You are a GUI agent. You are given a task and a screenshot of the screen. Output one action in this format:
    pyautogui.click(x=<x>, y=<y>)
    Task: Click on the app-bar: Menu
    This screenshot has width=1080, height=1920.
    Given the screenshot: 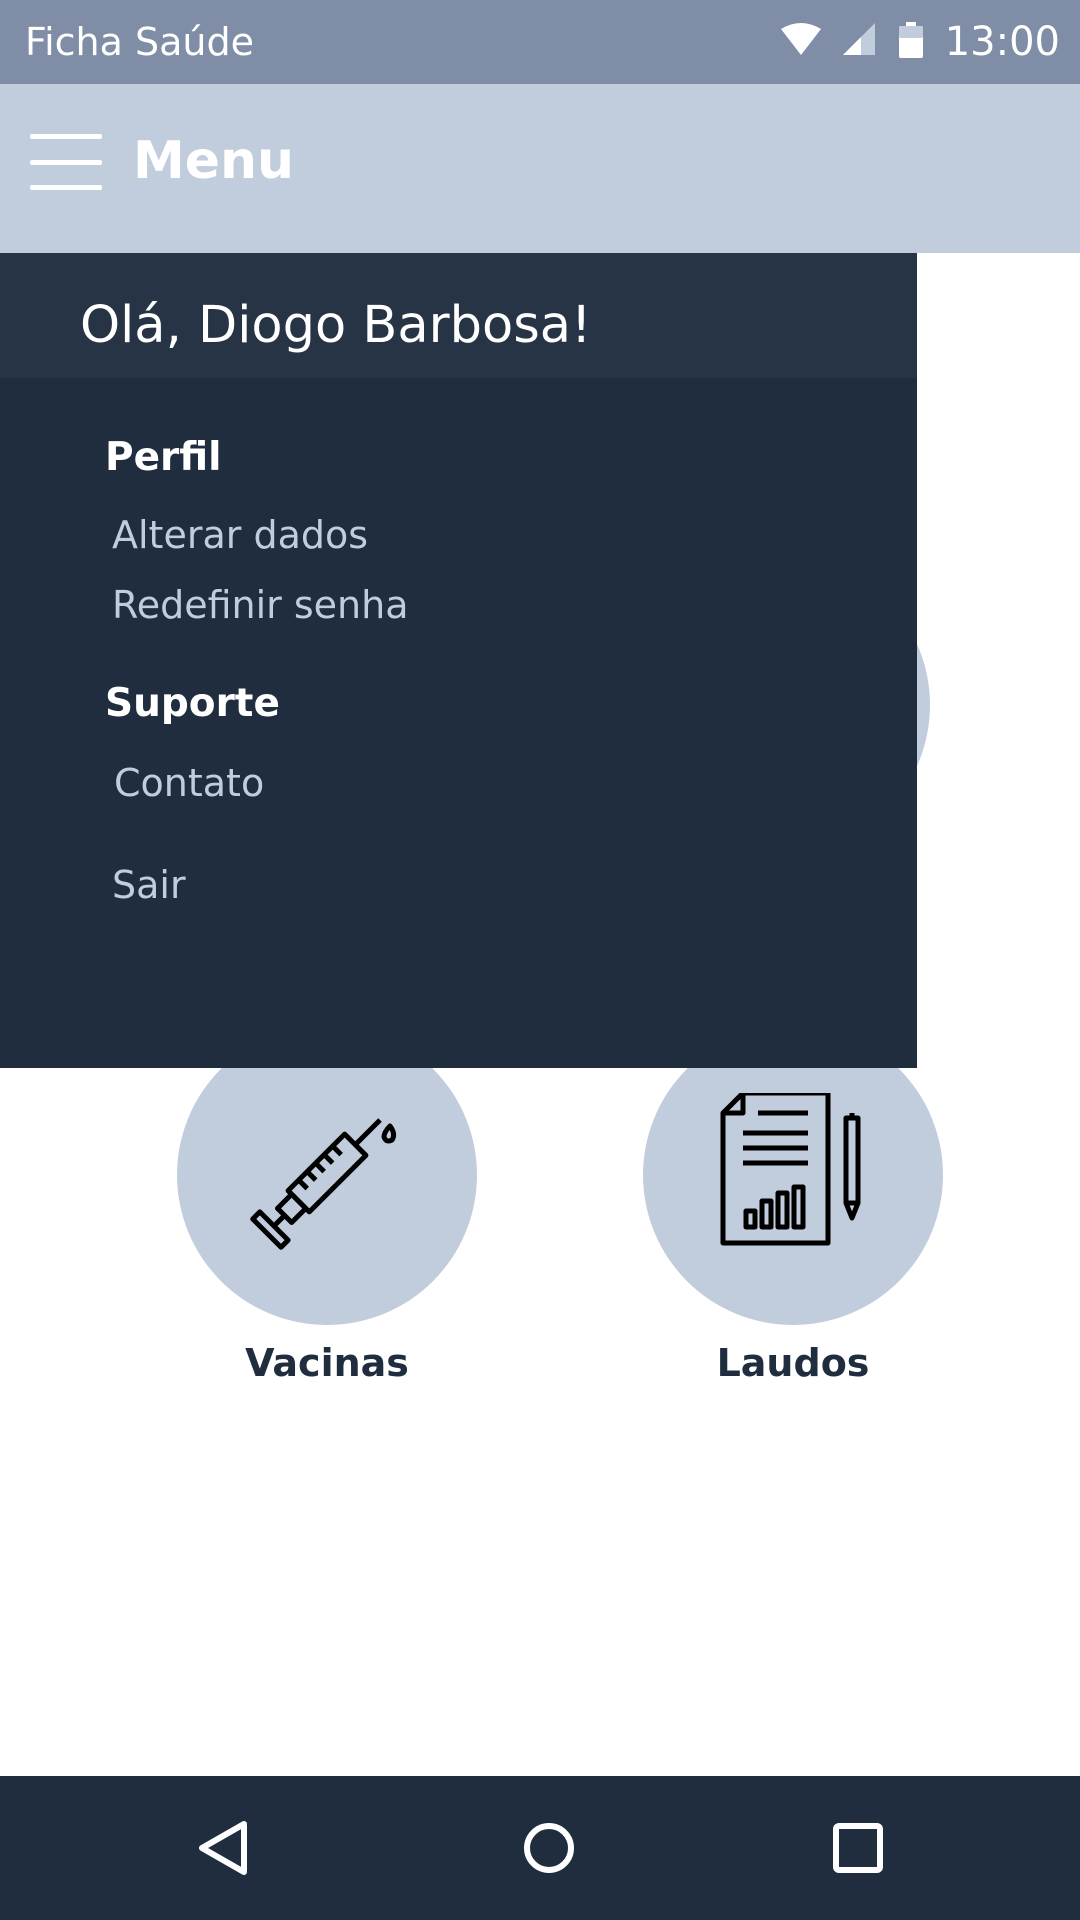 What is the action you would take?
    pyautogui.click(x=540, y=168)
    